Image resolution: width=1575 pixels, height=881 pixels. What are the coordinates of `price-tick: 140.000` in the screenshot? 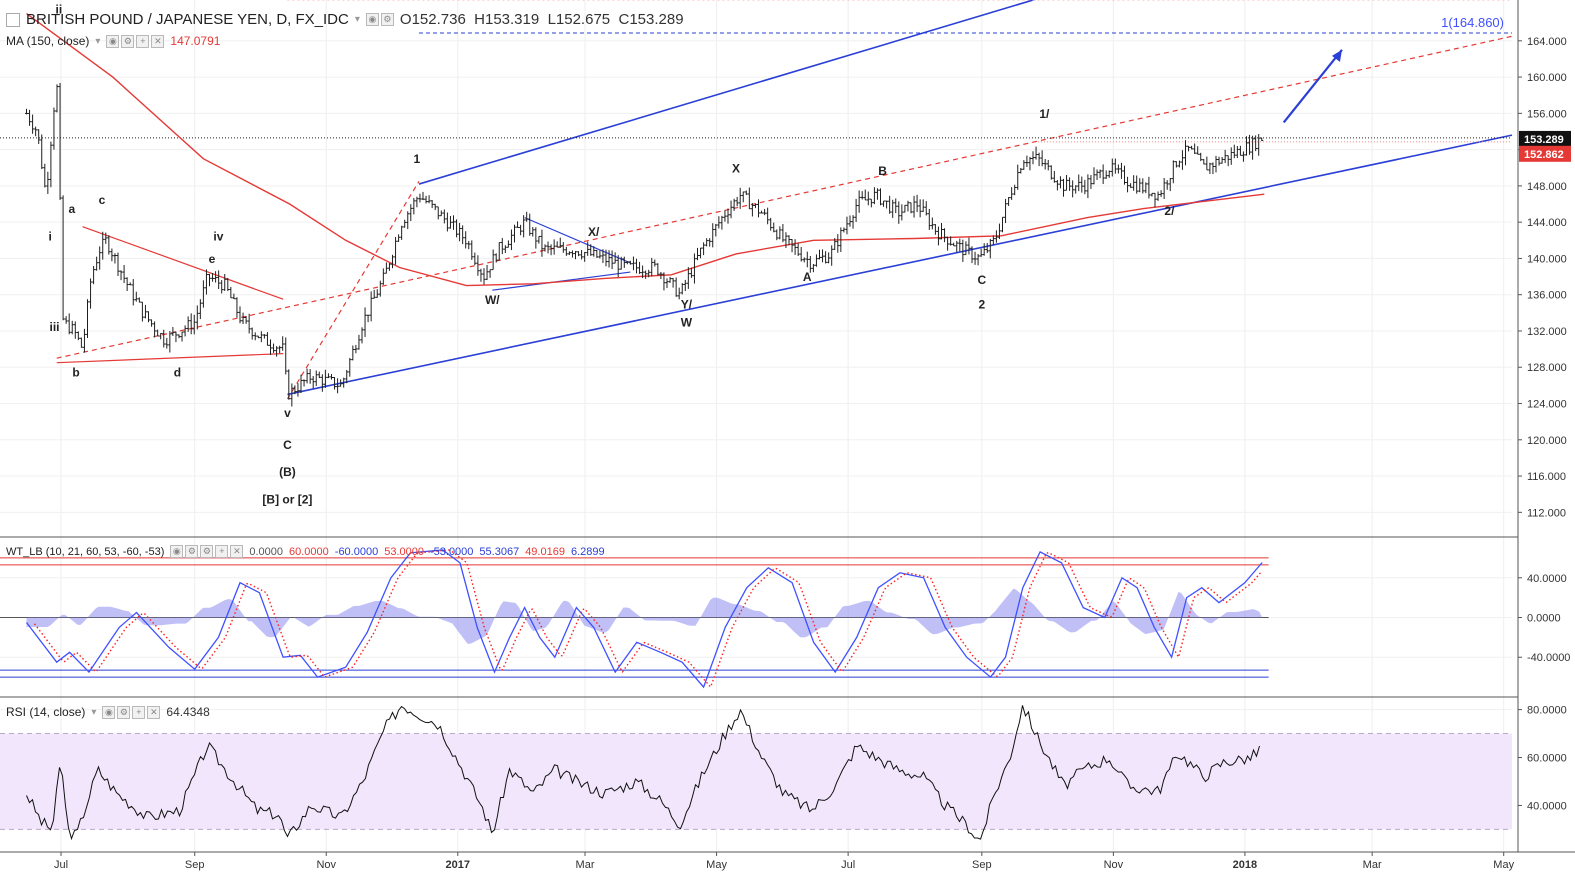 It's located at (1547, 259).